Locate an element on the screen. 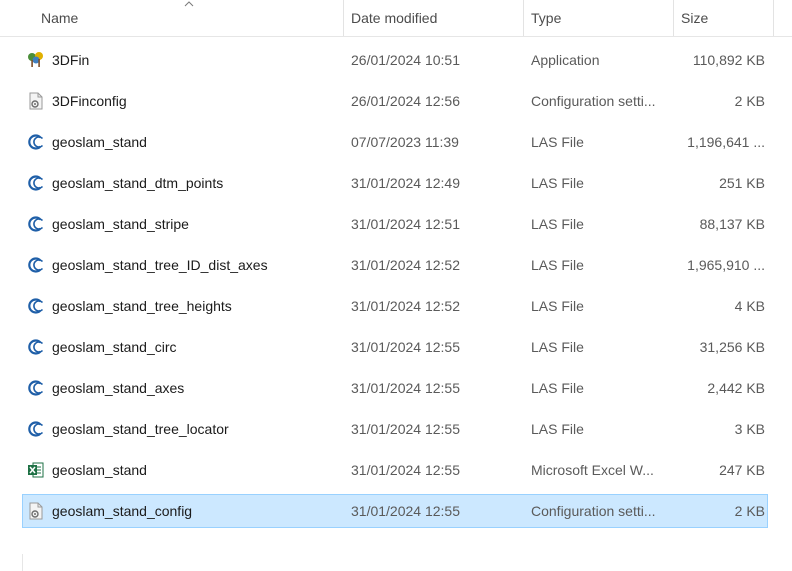  file-date-modified: 31/01/2024 12:51 is located at coordinates (405, 224).